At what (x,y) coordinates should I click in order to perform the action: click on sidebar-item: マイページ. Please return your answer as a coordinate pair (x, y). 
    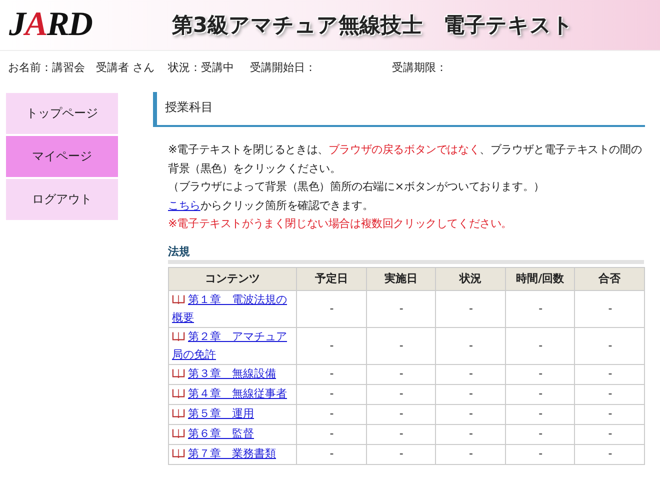
    Looking at the image, I should click on (62, 156).